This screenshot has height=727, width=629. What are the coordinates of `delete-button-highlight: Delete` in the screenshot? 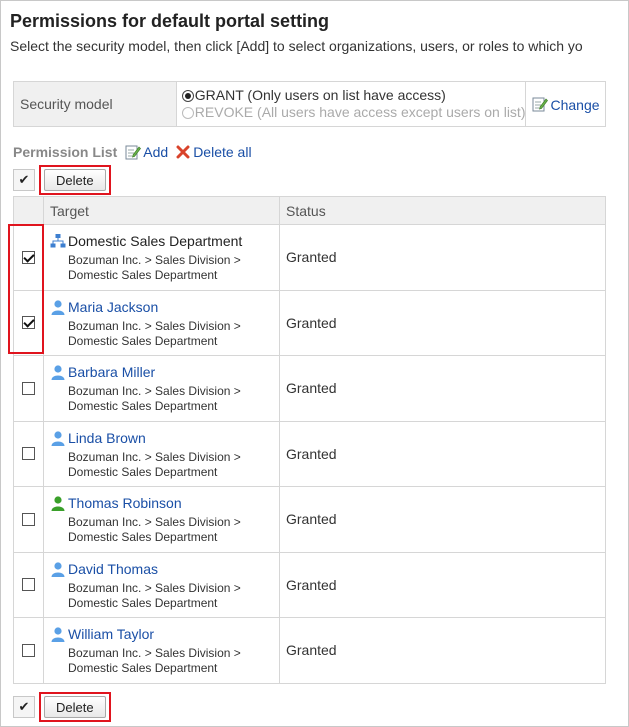 It's located at (75, 180).